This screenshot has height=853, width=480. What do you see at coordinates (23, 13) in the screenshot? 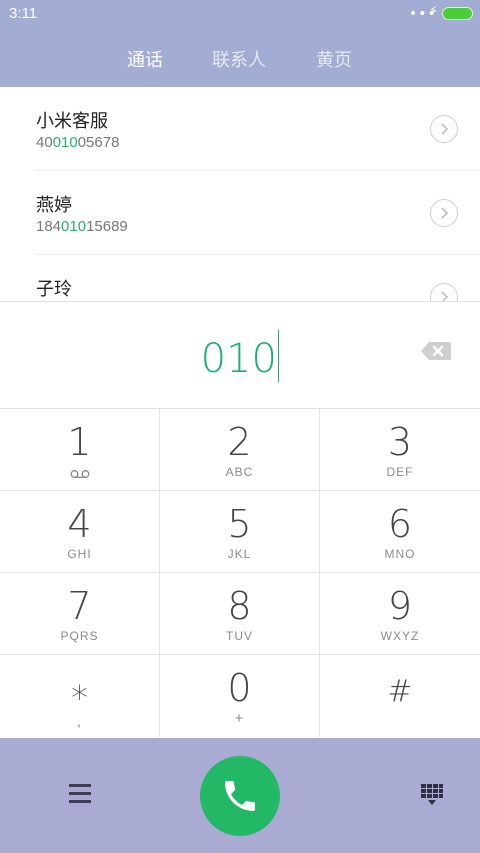
I see `status-time: 3:11` at bounding box center [23, 13].